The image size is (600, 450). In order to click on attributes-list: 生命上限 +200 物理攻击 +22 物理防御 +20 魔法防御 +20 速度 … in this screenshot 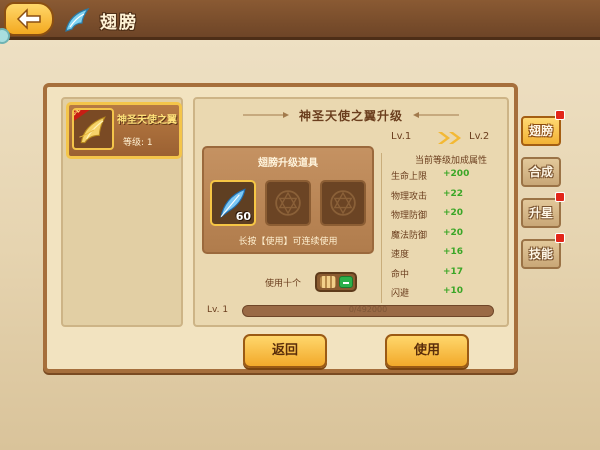, I will do `click(446, 237)`.